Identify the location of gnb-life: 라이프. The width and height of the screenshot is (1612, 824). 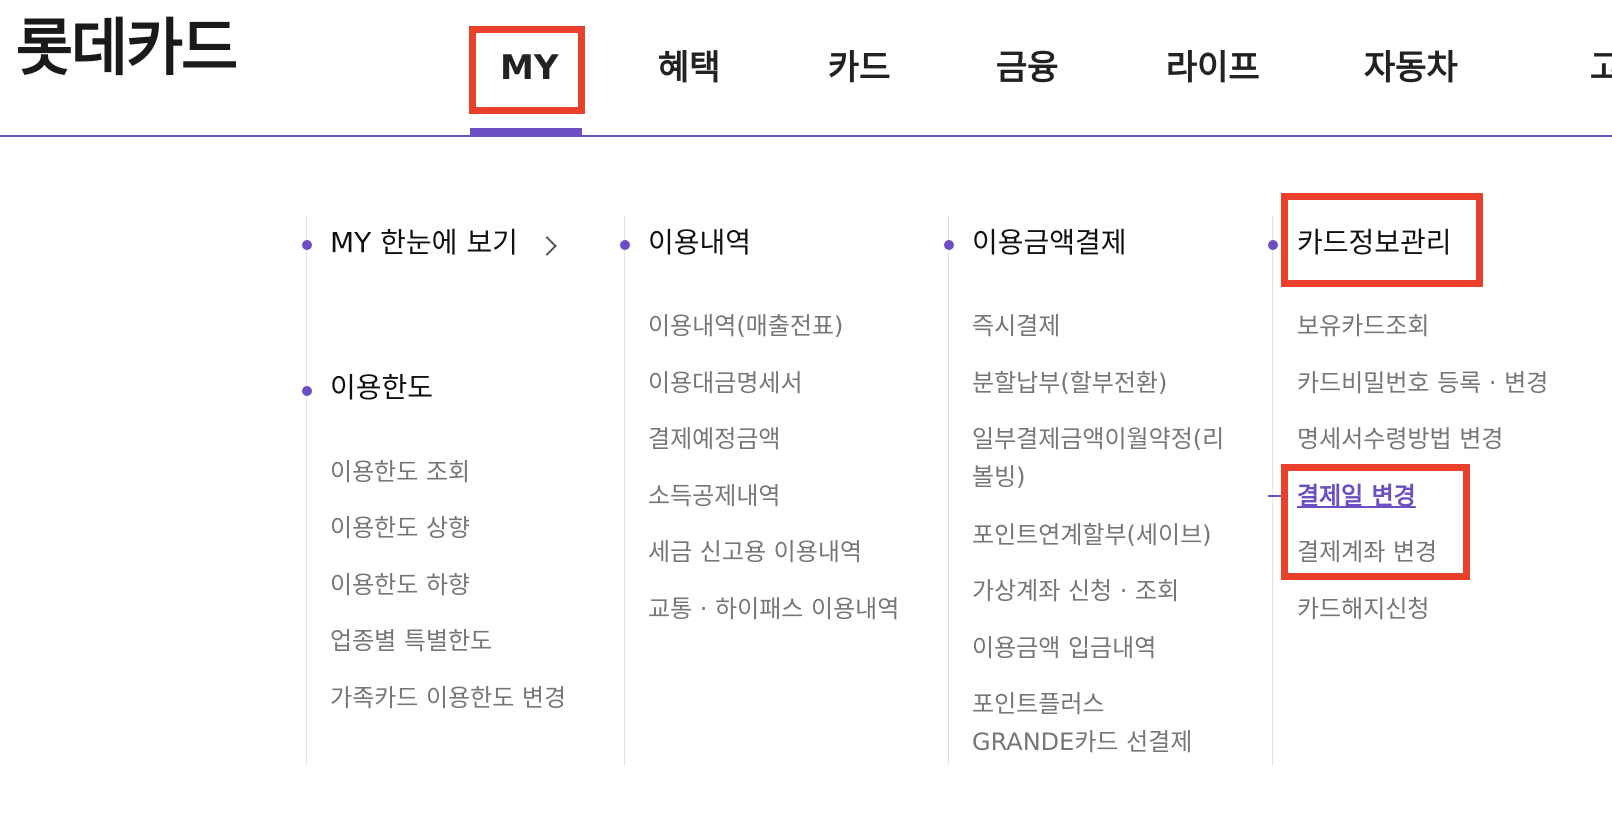
(1213, 68).